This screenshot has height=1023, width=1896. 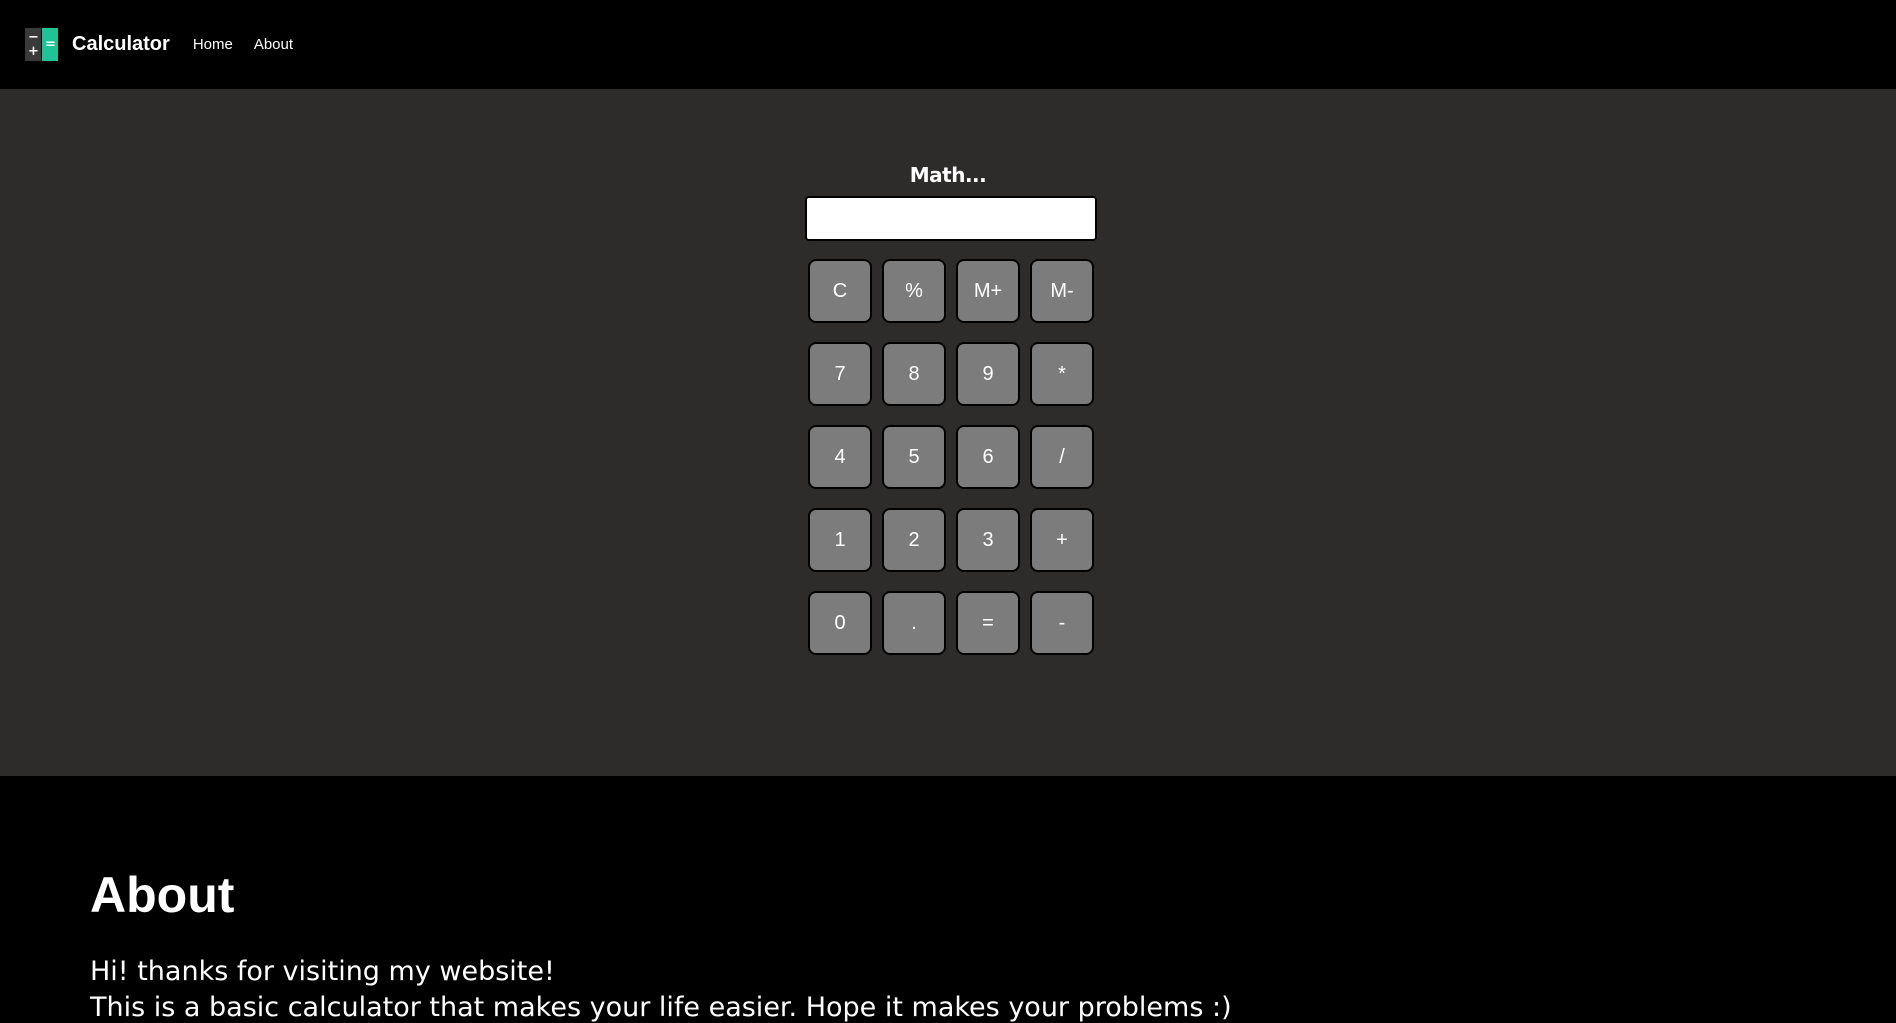 What do you see at coordinates (162, 895) in the screenshot?
I see `about-heading: About` at bounding box center [162, 895].